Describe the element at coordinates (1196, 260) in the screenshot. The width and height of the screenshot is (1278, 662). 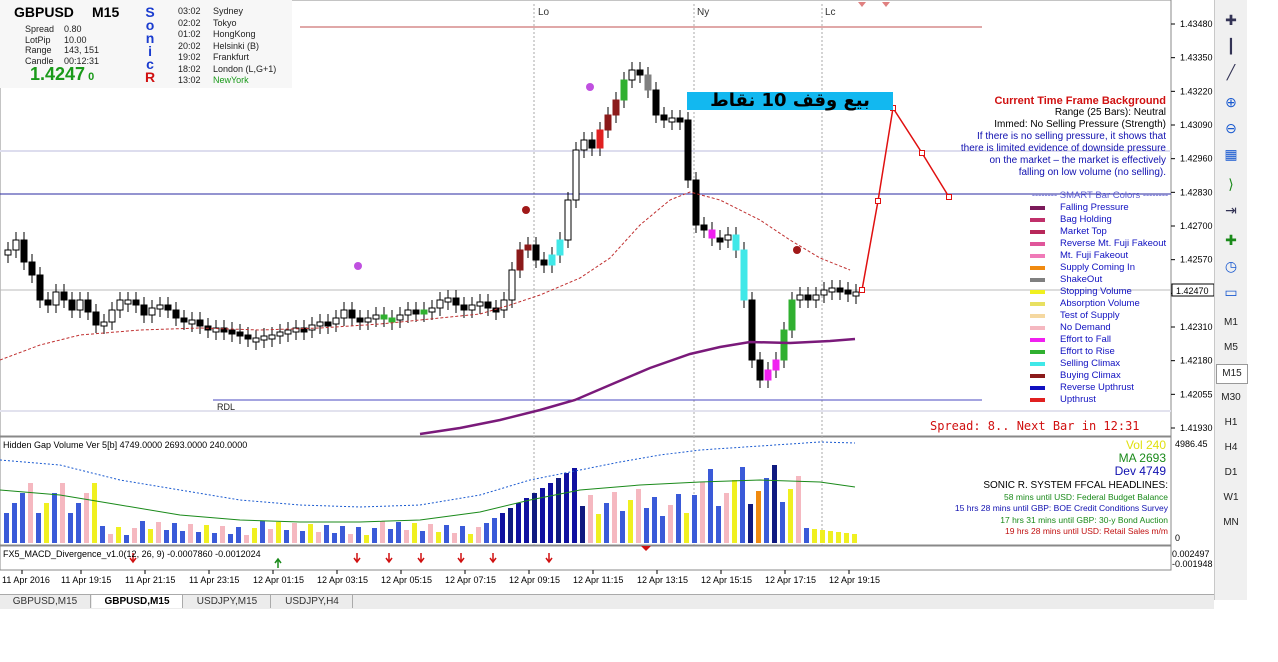
I see `price-tick-label: 1.42570` at that location.